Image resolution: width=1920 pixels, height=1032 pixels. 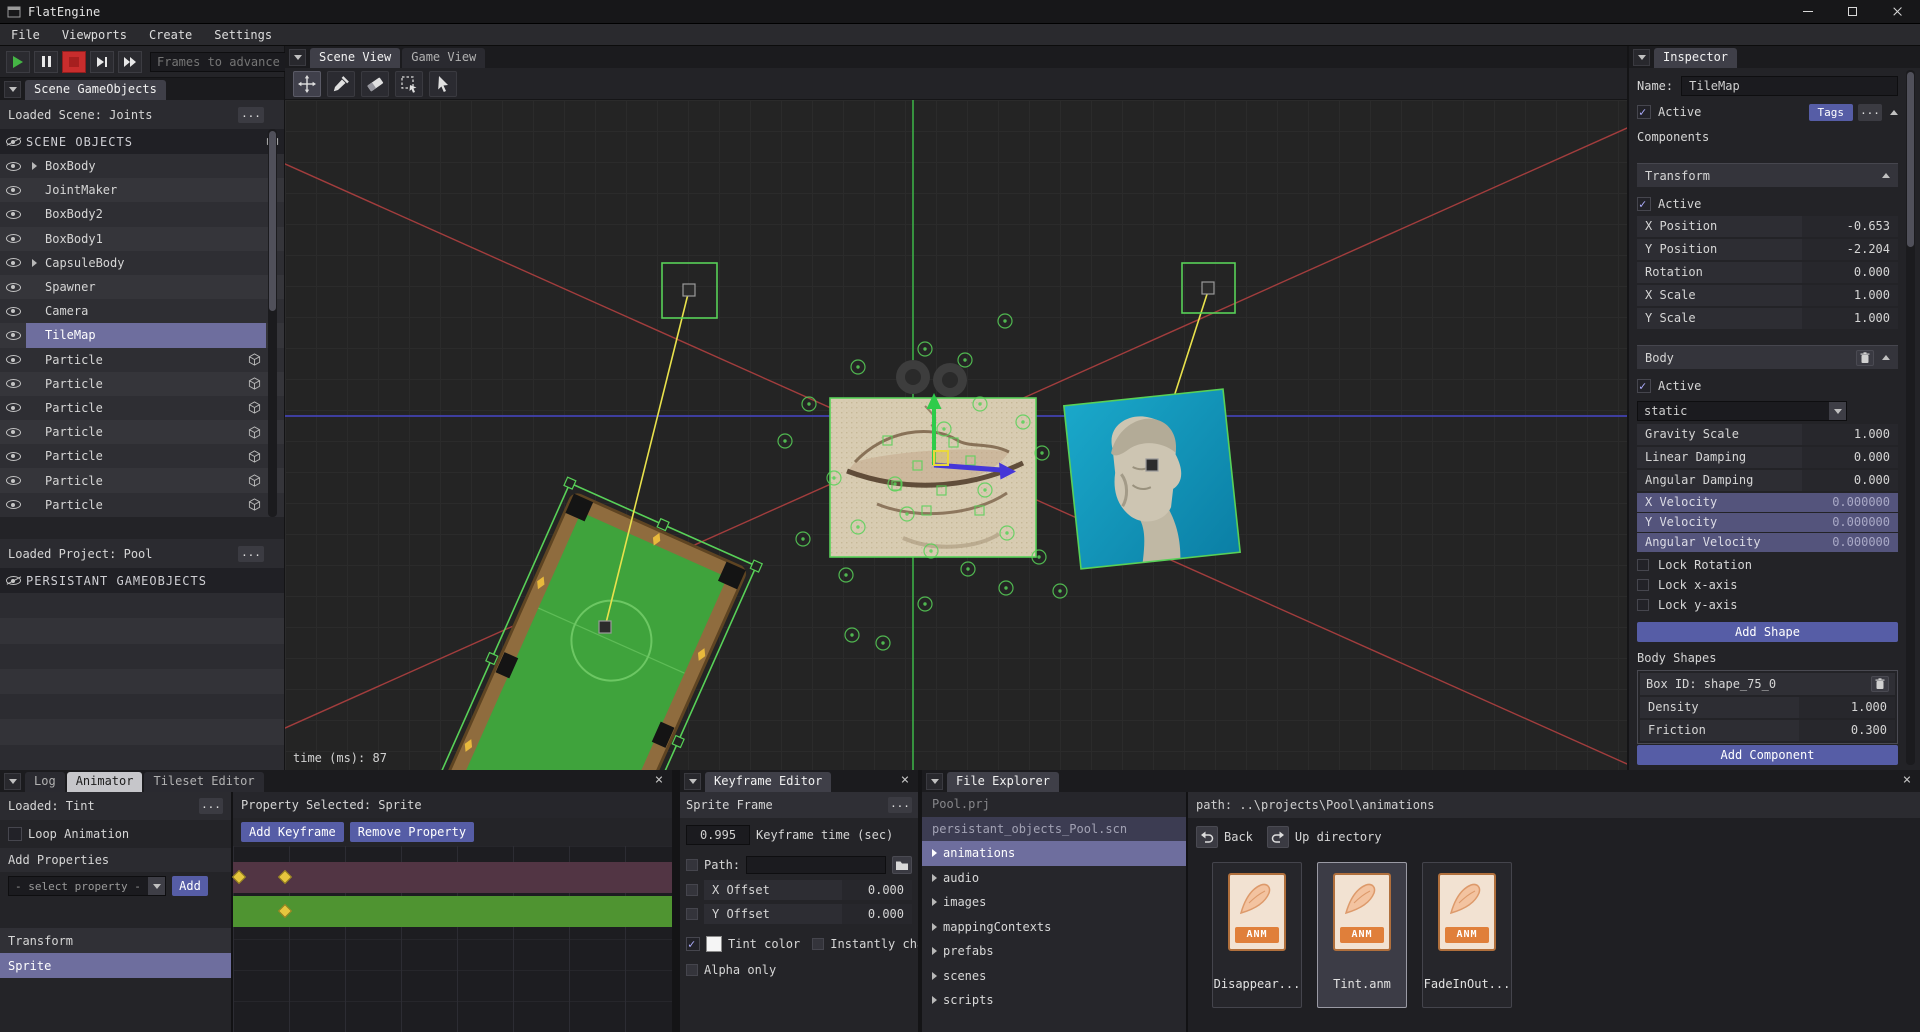 What do you see at coordinates (451, 939) in the screenshot?
I see `animation-timeline` at bounding box center [451, 939].